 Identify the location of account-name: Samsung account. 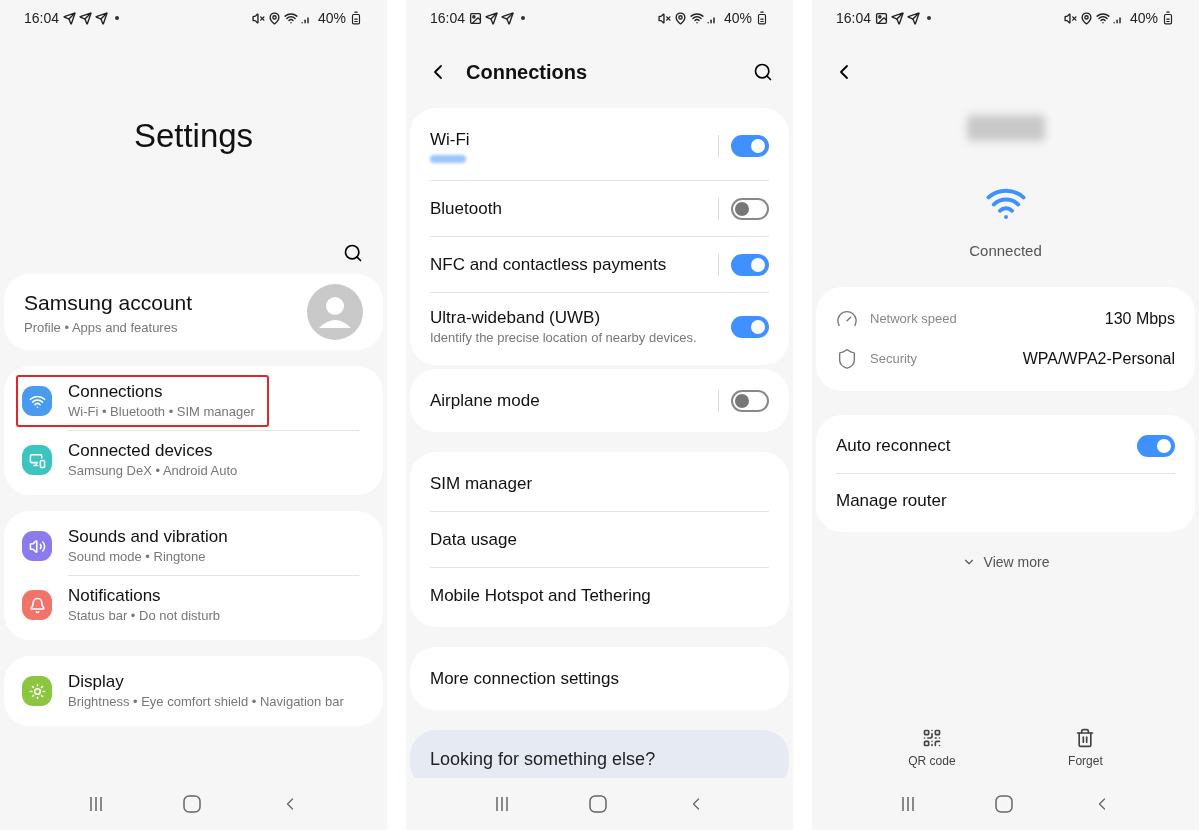
(109, 302).